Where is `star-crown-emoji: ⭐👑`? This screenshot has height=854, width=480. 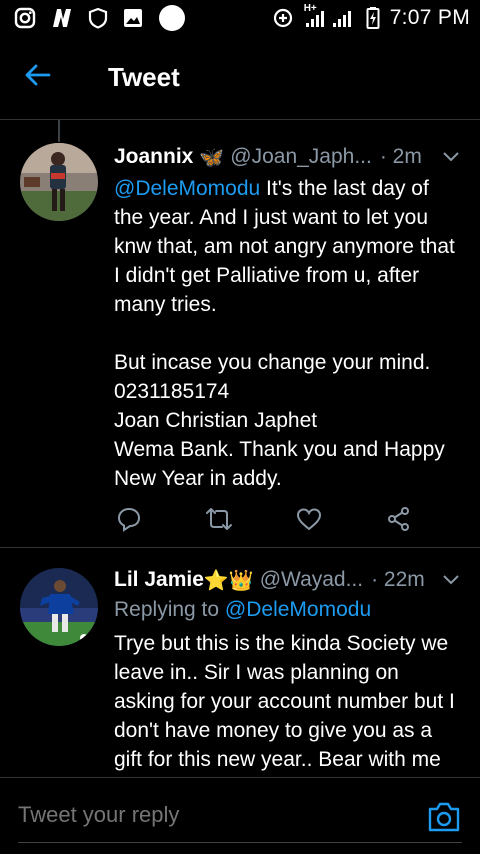 star-crown-emoji: ⭐👑 is located at coordinates (228, 580).